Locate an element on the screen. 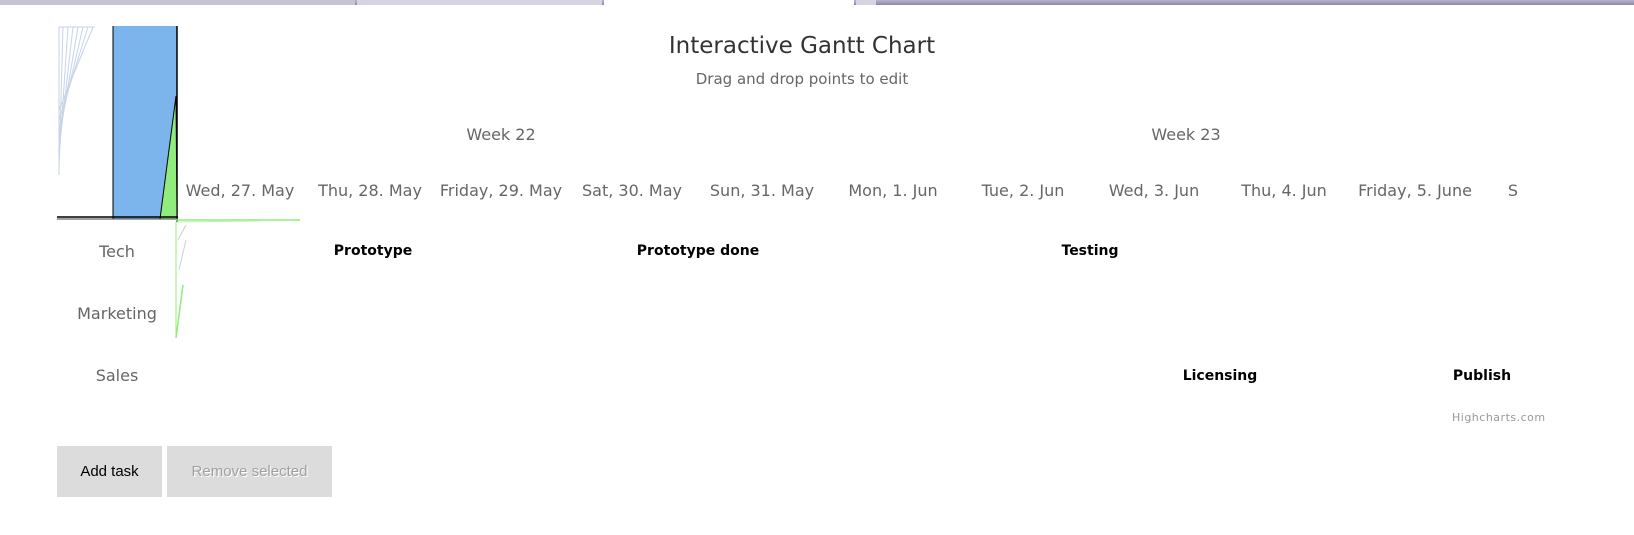  day-label: Sat, 30. May is located at coordinates (632, 190).